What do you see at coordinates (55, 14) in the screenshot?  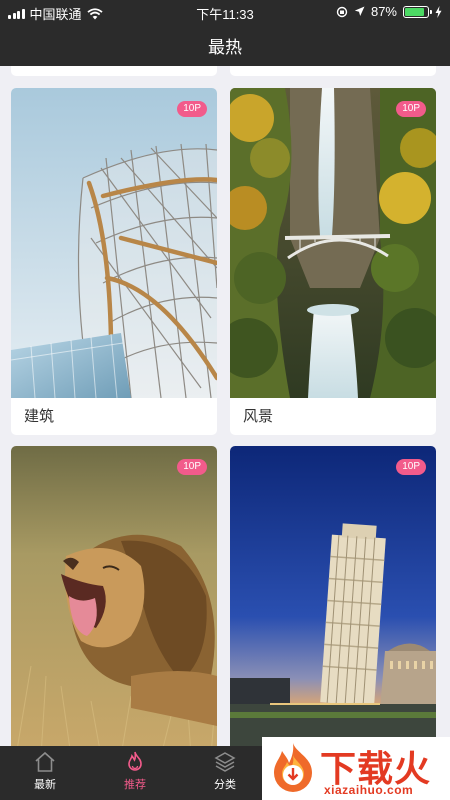 I see `carrier-name: 中国联通` at bounding box center [55, 14].